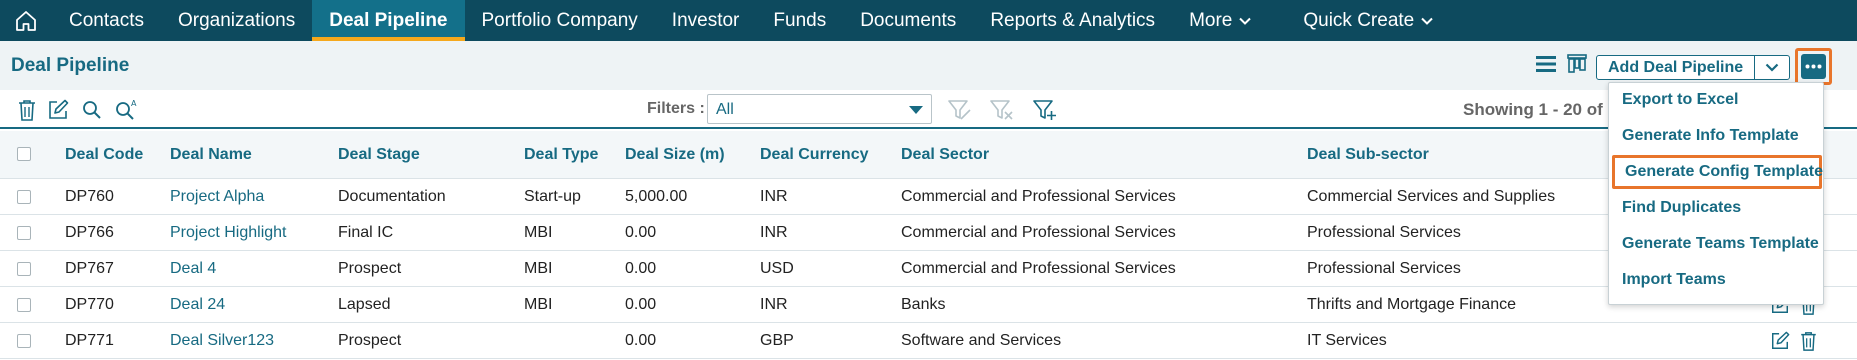 This screenshot has width=1857, height=360. I want to click on filter-selected-value: All, so click(725, 109).